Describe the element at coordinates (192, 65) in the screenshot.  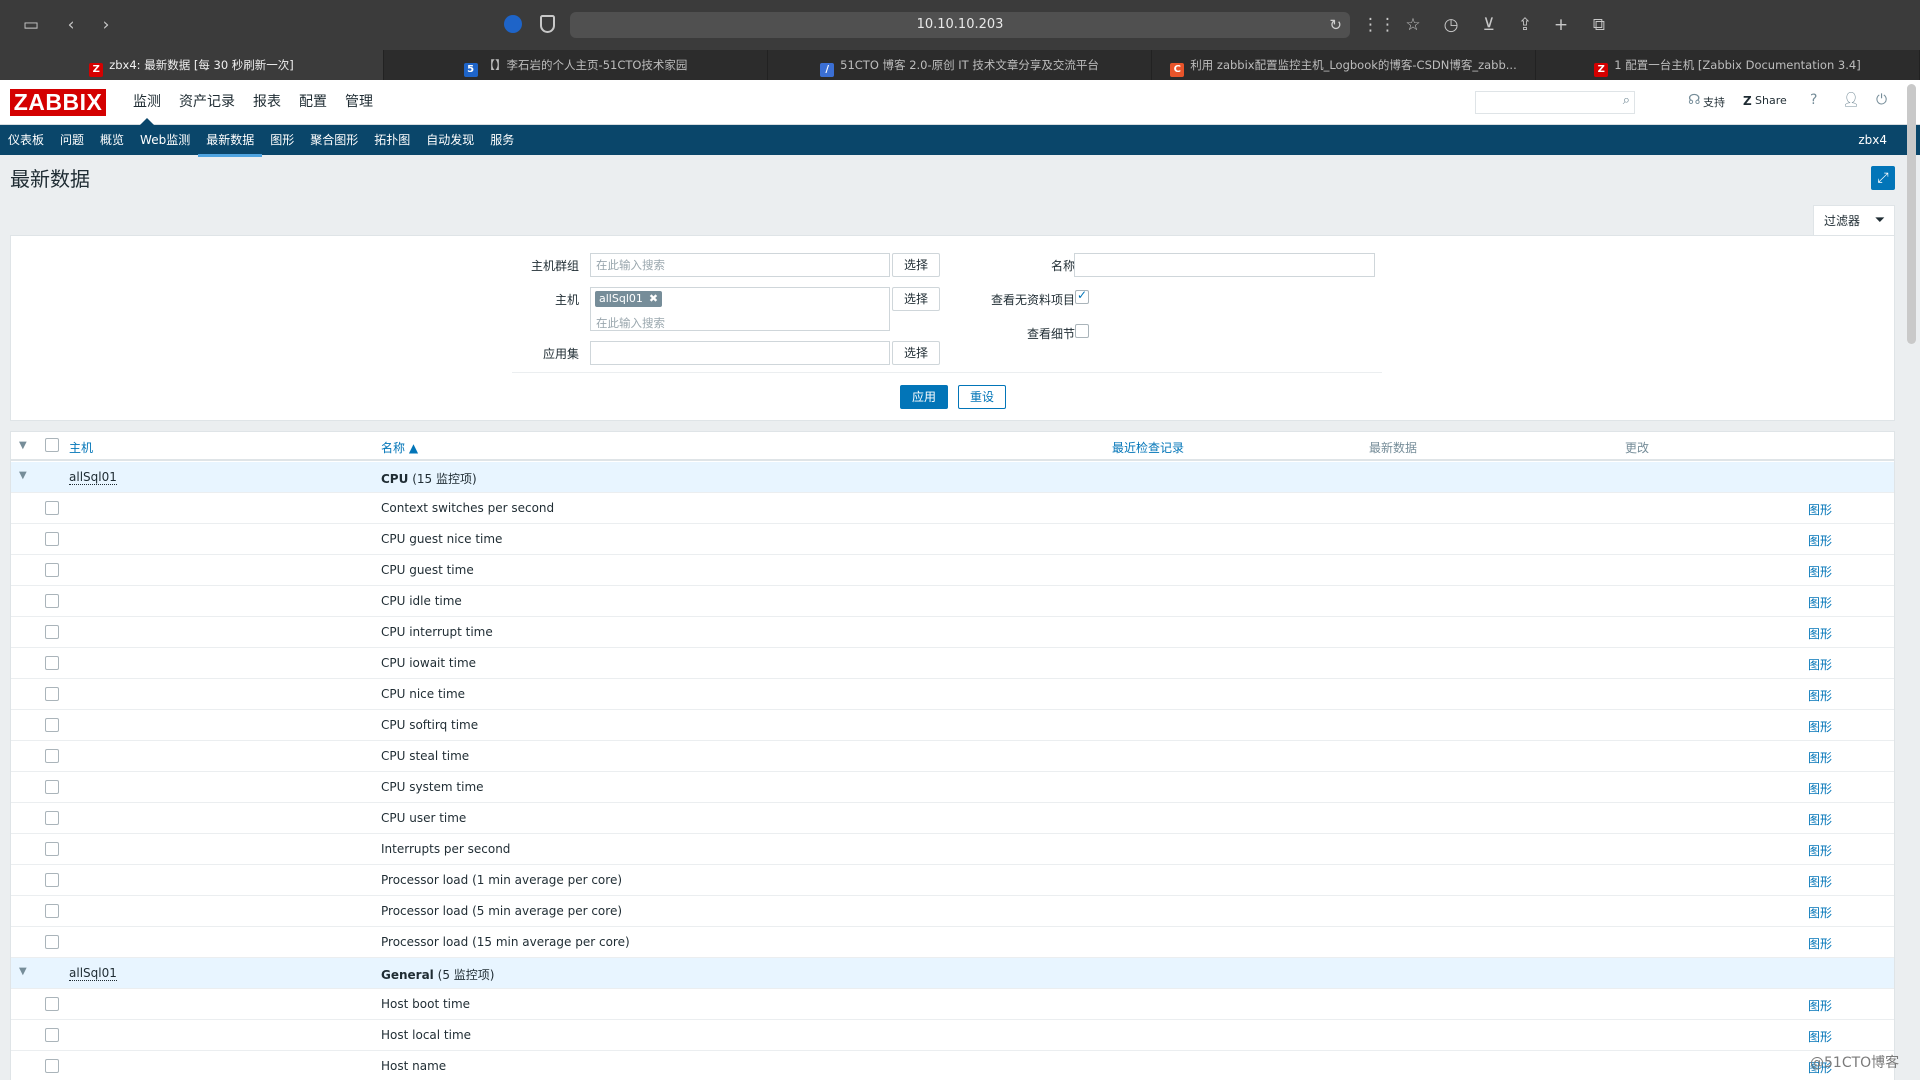
I see `browser-tab: Zzbx4: 最新数据 [每 30 秒刷新一次]` at that location.